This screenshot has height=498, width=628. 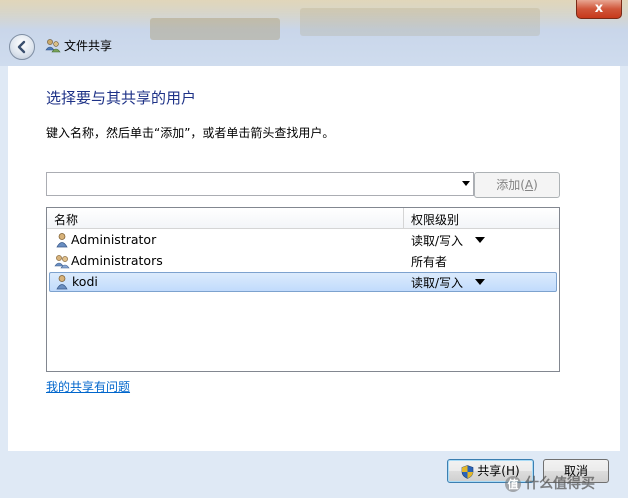 What do you see at coordinates (117, 260) in the screenshot?
I see `user-name: Administrators` at bounding box center [117, 260].